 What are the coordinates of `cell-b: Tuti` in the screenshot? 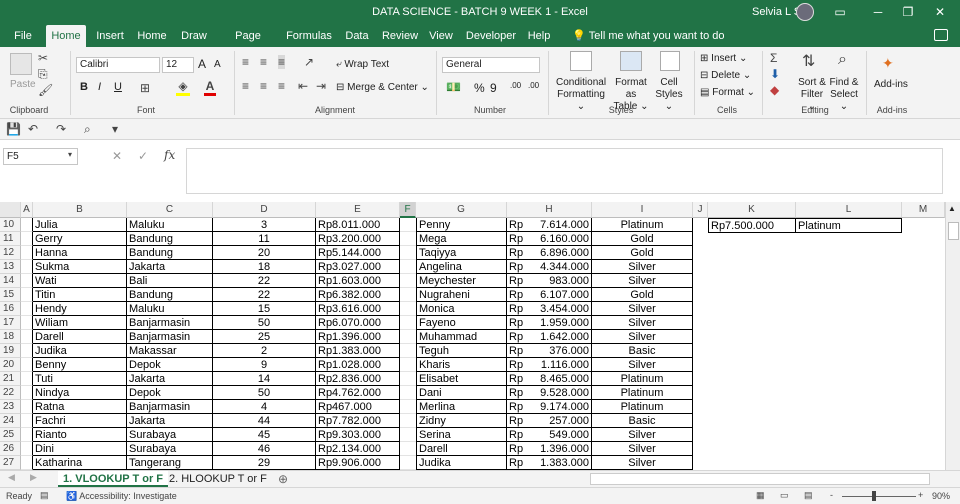 It's located at (80, 379).